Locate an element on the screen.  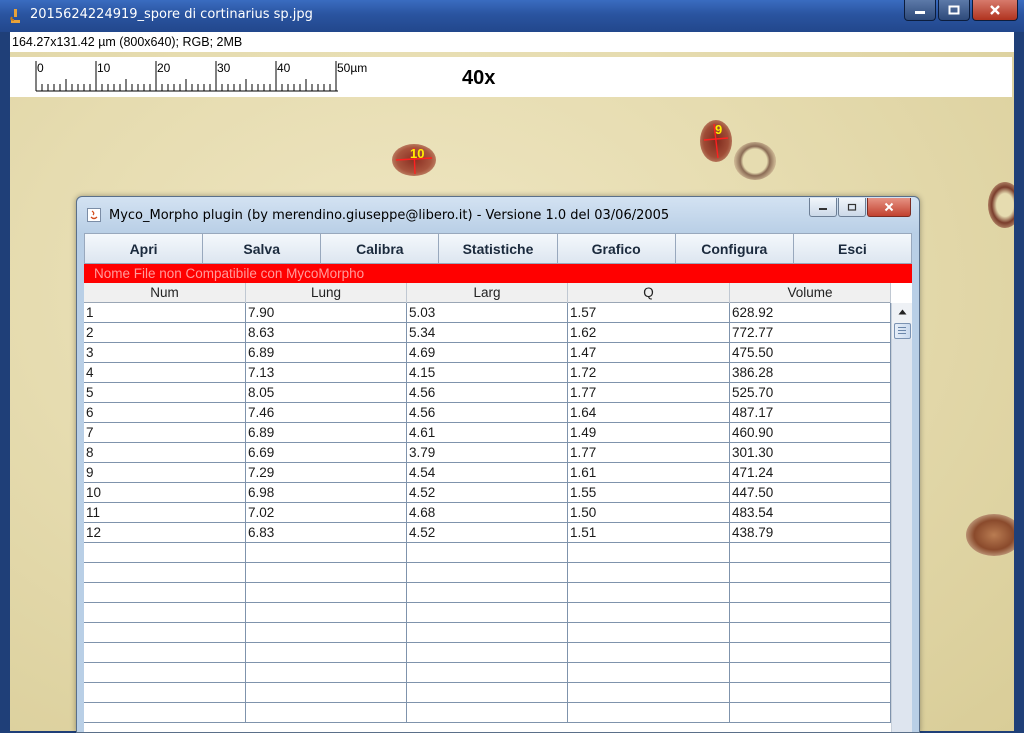
outer-minimize-button is located at coordinates (920, 10).